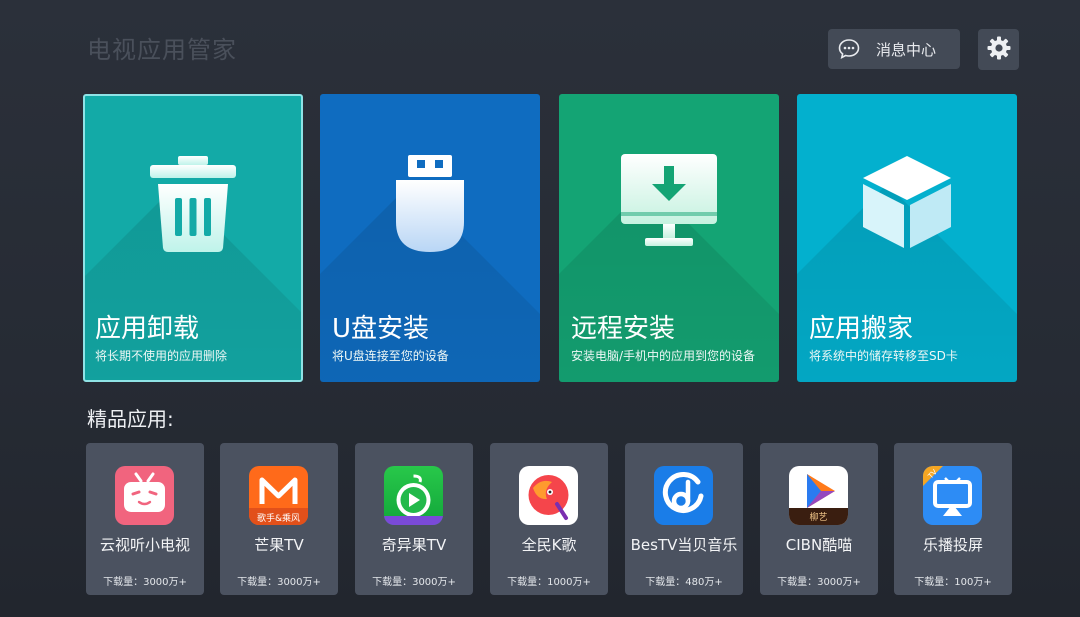 The height and width of the screenshot is (617, 1080). I want to click on app-card-cibn-kumiao: 柳艺 CIBN酷喵 下载量：3000万+, so click(819, 519).